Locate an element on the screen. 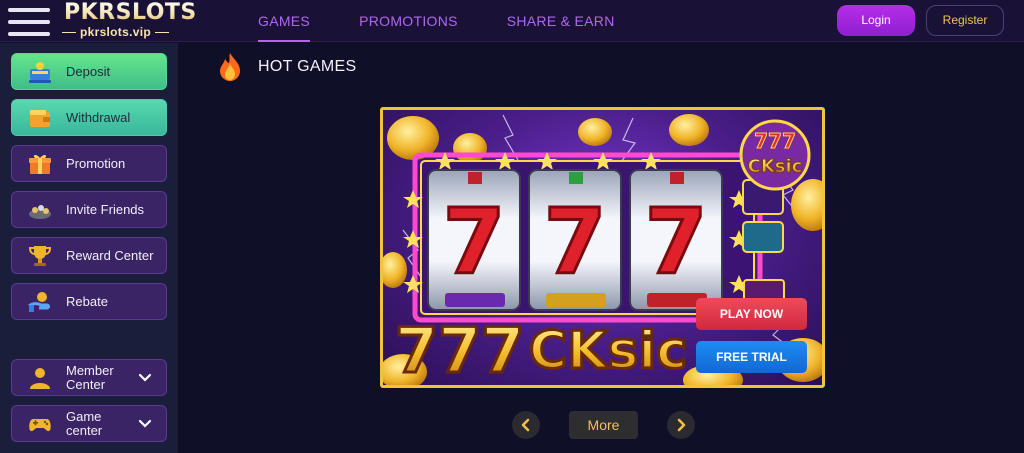 The width and height of the screenshot is (1024, 453). sidebar-item-deposit: Deposit is located at coordinates (89, 71).